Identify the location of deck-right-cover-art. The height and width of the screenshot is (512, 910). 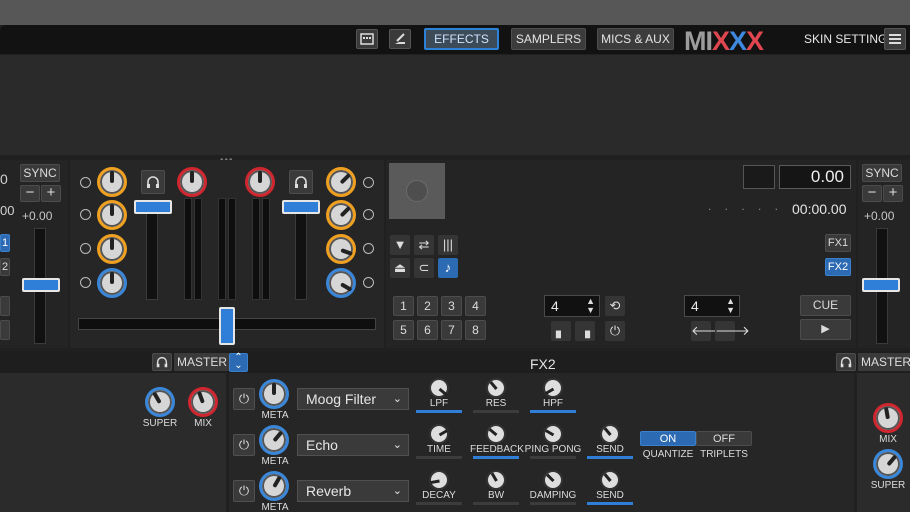
(417, 191).